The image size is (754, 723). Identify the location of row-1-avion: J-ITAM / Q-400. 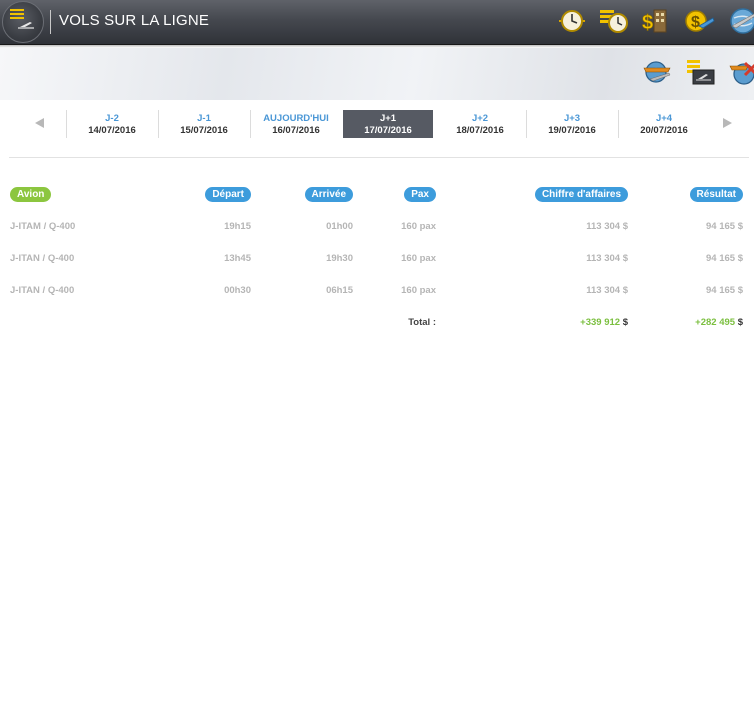
(43, 226).